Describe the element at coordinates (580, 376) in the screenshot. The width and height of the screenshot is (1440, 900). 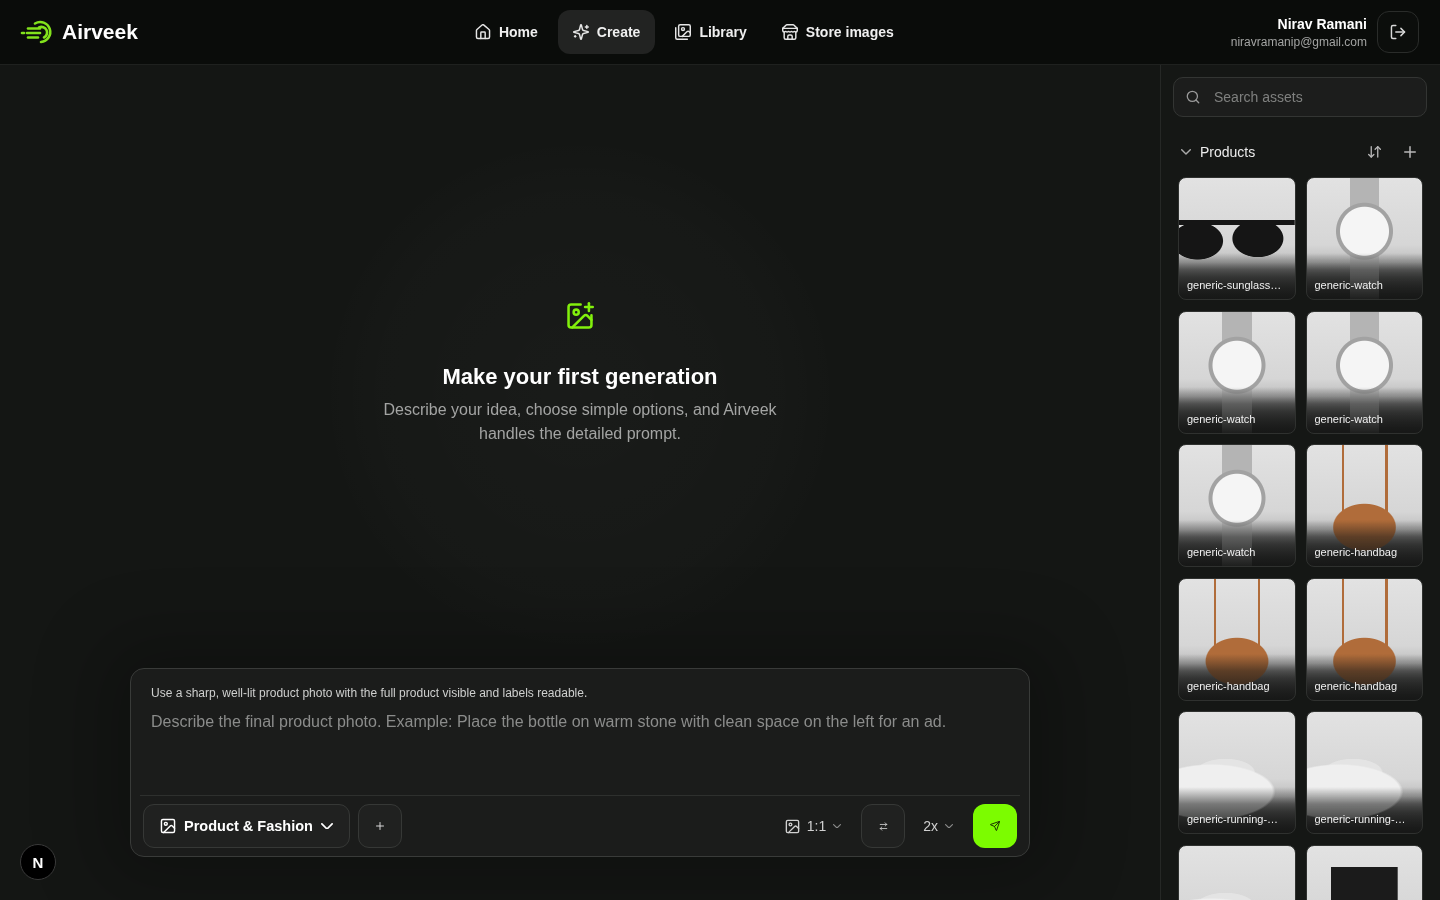
I see `empty-state-title: Make your first generation` at that location.